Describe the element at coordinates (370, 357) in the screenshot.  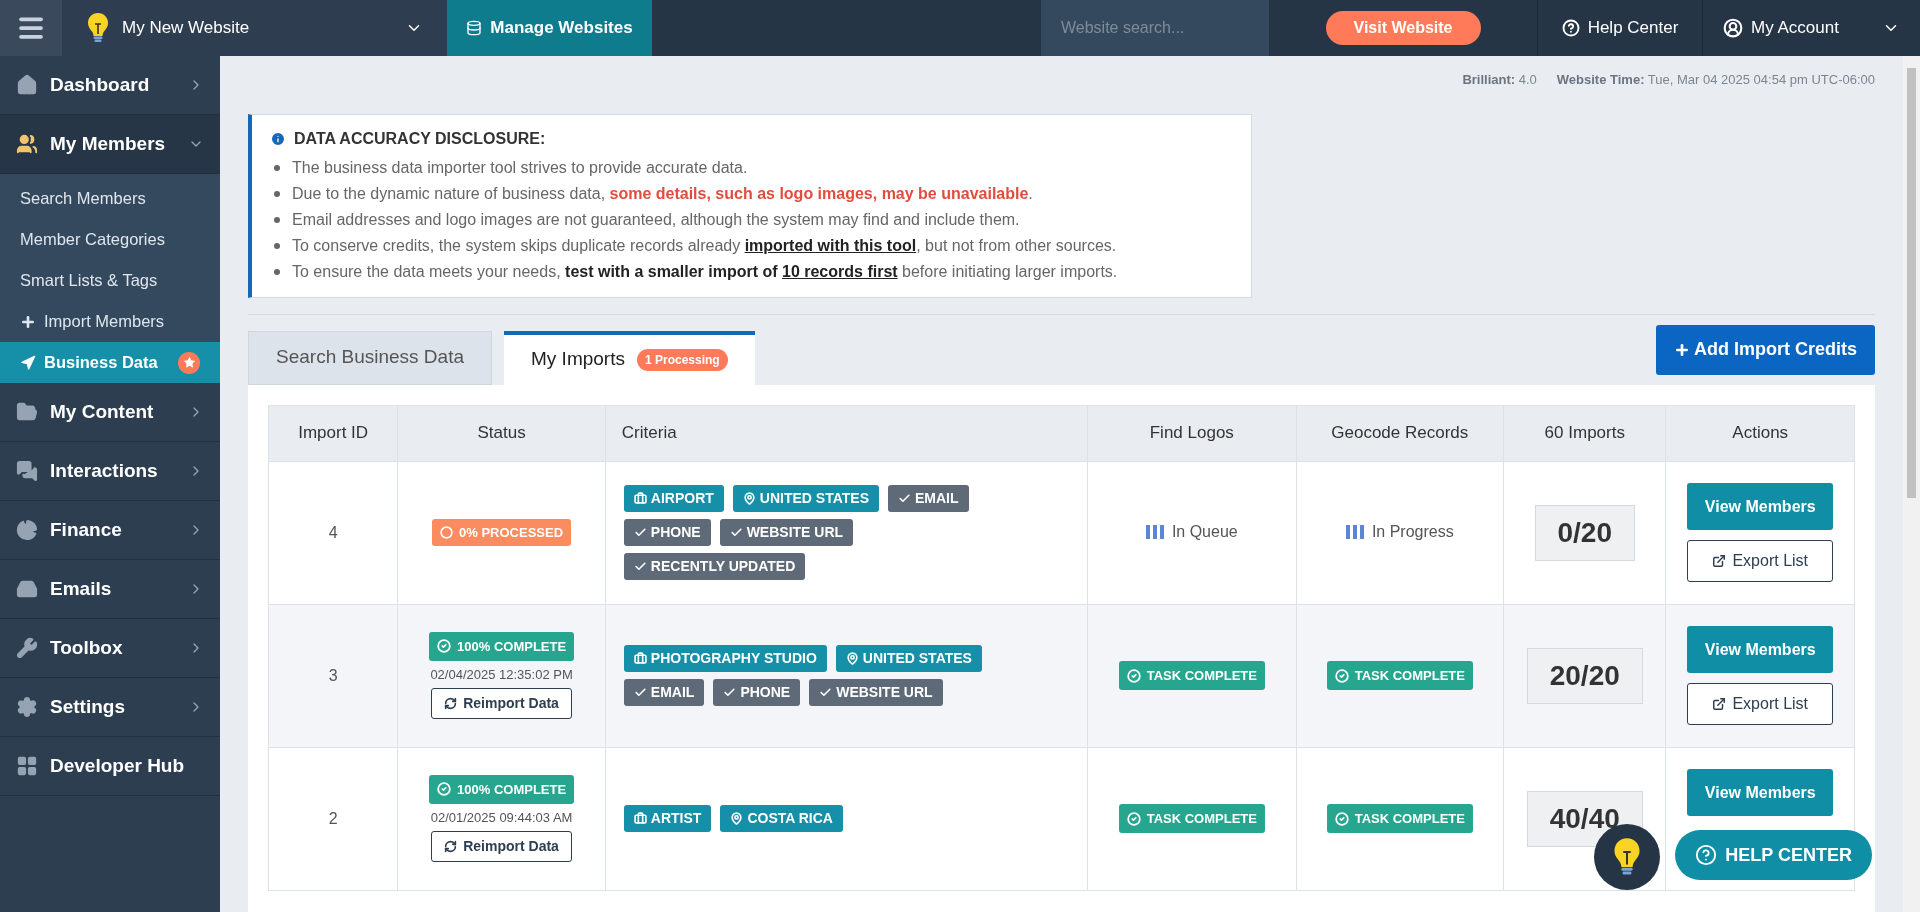
I see `tab: Search Business Data` at that location.